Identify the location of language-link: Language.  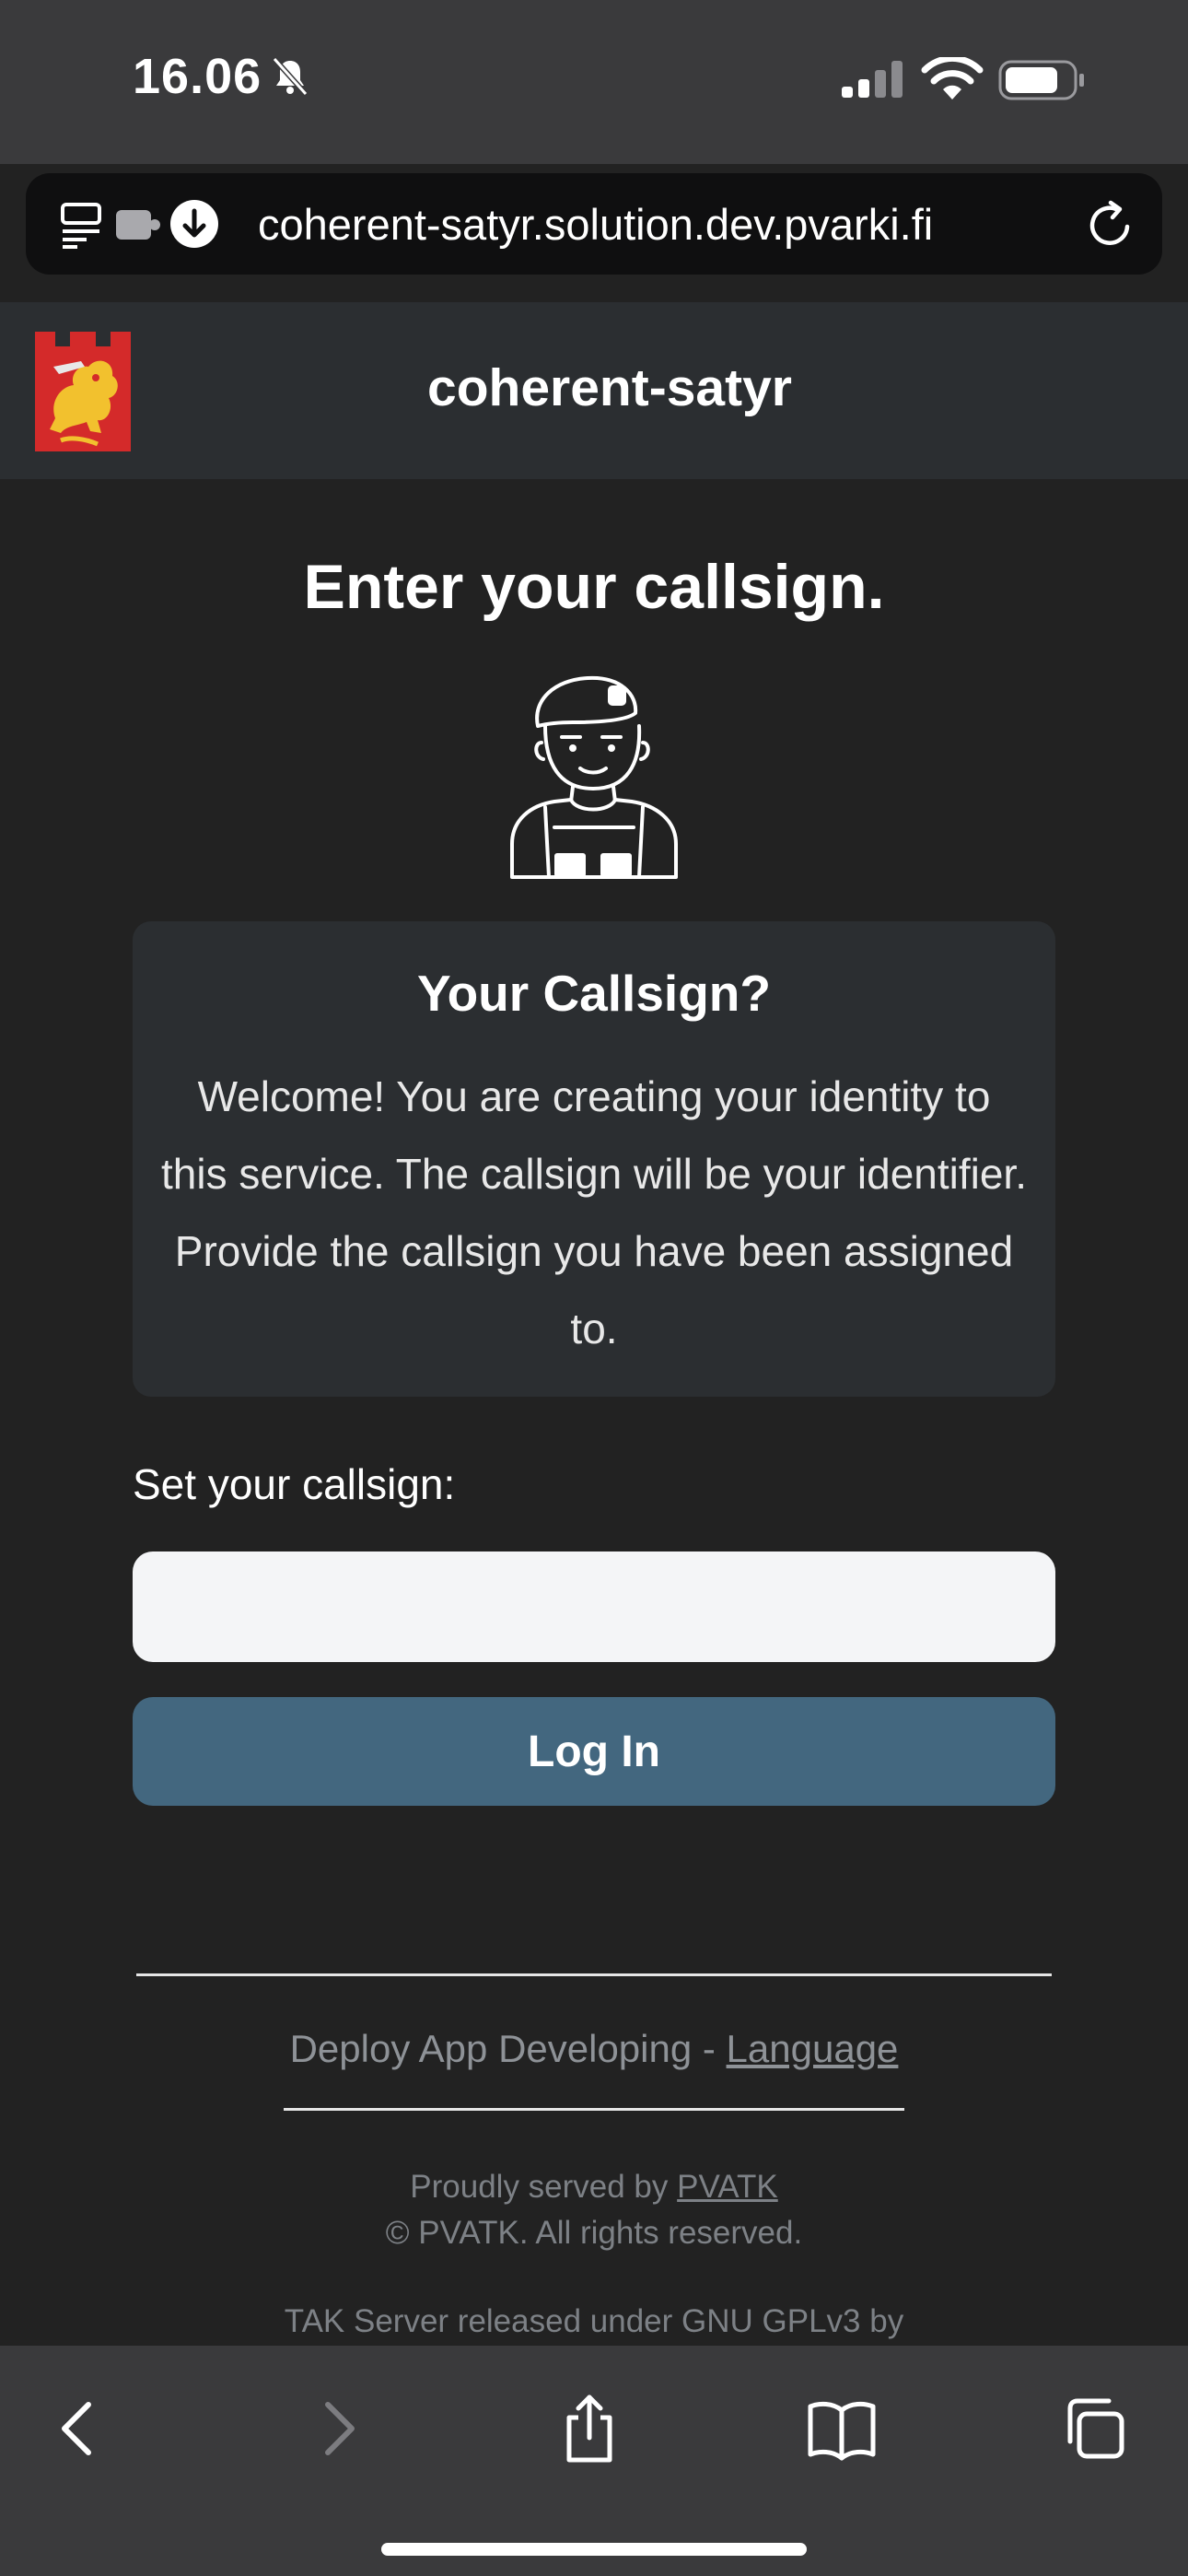
(813, 2048).